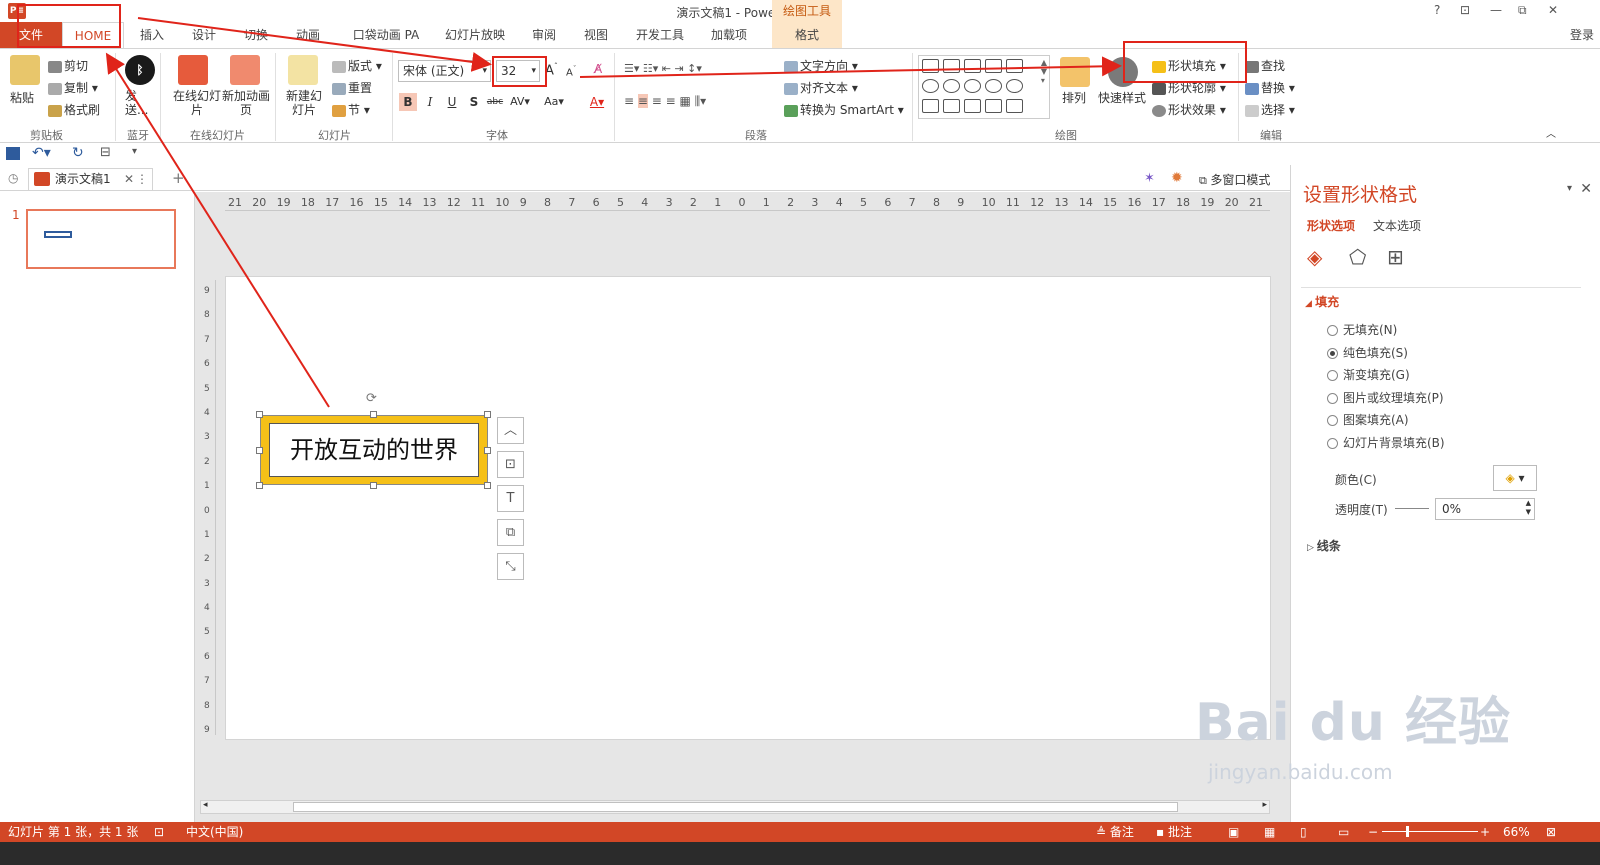 This screenshot has width=1600, height=865. Describe the element at coordinates (1368, 374) in the screenshot. I see `fill-option-radio: 渐变填充(G)` at that location.